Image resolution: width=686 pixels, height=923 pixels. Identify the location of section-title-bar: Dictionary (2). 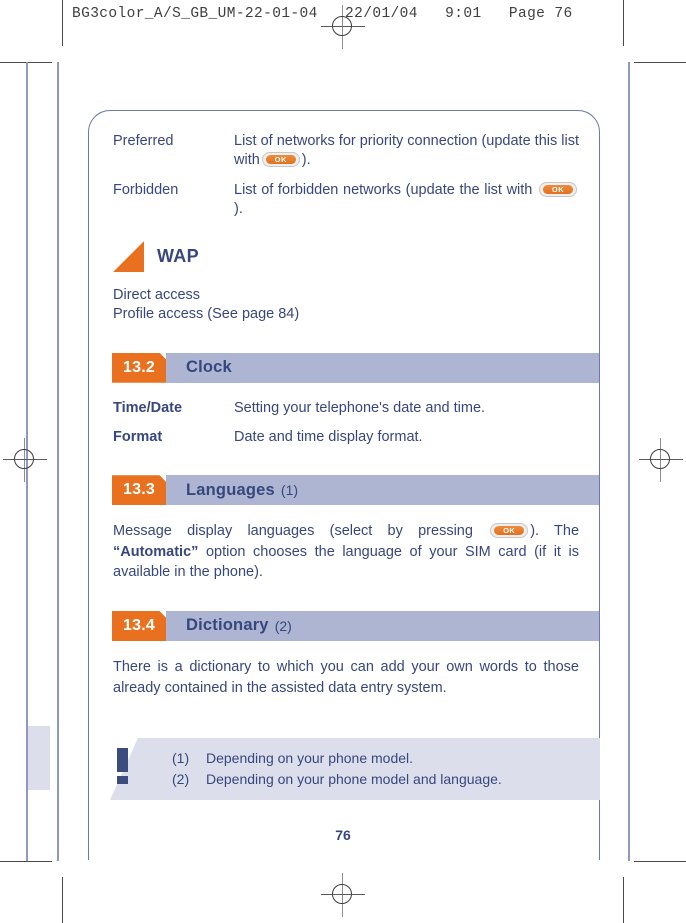
(382, 625).